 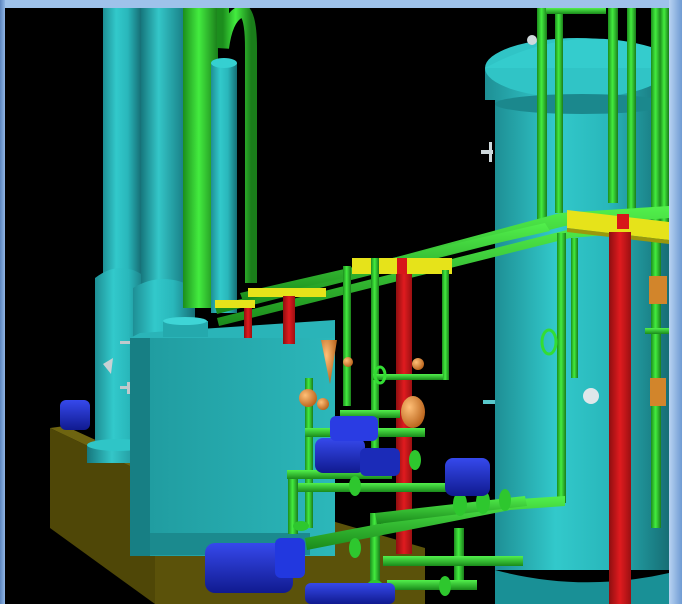 I want to click on second-column-vessel, so click(x=185, y=173).